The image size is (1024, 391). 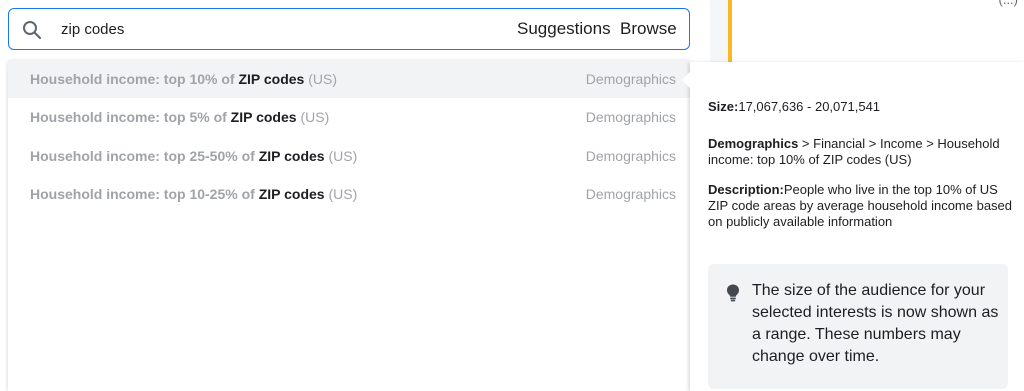 What do you see at coordinates (686, 80) in the screenshot?
I see `detail-panel-arrow` at bounding box center [686, 80].